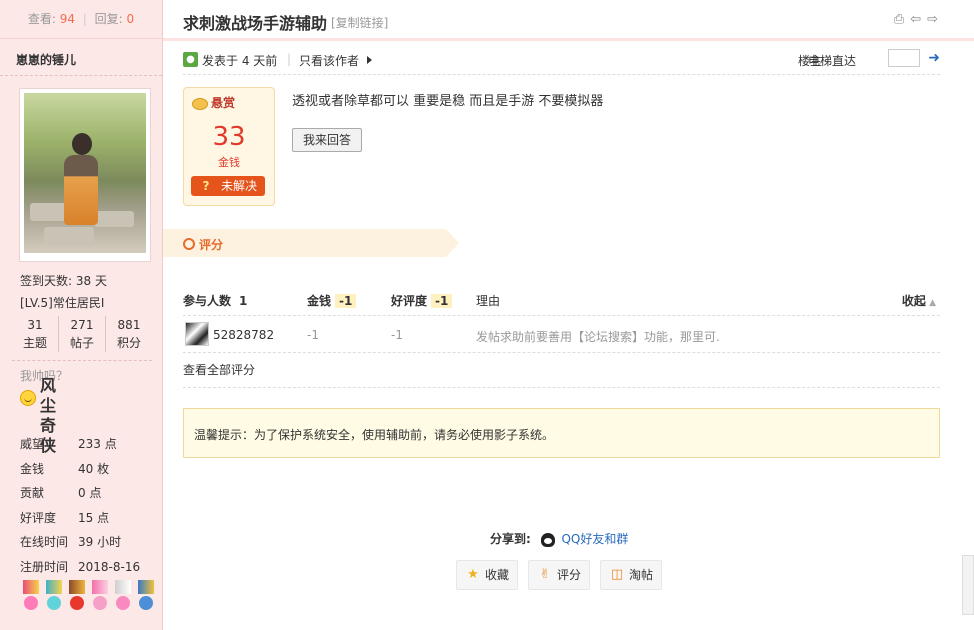 This screenshot has height=630, width=974. What do you see at coordinates (228, 186) in the screenshot?
I see `bounty-status-badge: ? 未解决` at bounding box center [228, 186].